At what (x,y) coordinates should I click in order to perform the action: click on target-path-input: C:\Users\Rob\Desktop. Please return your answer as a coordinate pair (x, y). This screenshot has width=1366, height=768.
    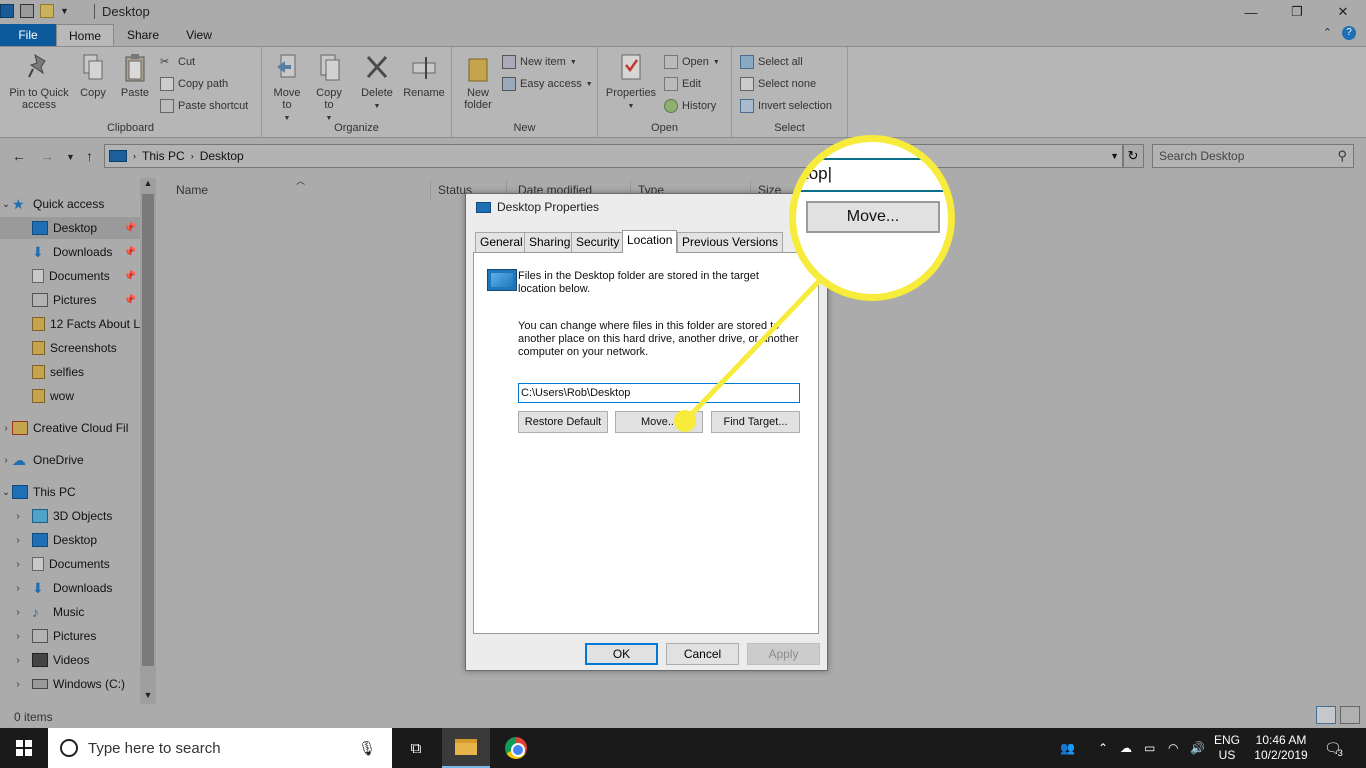
    Looking at the image, I should click on (659, 393).